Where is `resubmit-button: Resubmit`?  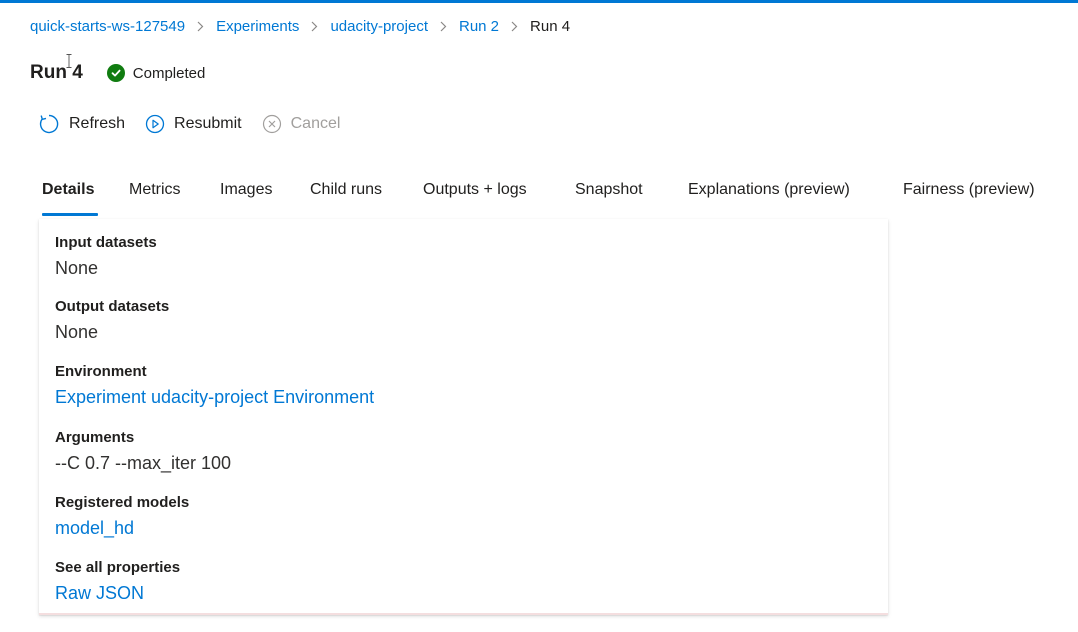 resubmit-button: Resubmit is located at coordinates (193, 124).